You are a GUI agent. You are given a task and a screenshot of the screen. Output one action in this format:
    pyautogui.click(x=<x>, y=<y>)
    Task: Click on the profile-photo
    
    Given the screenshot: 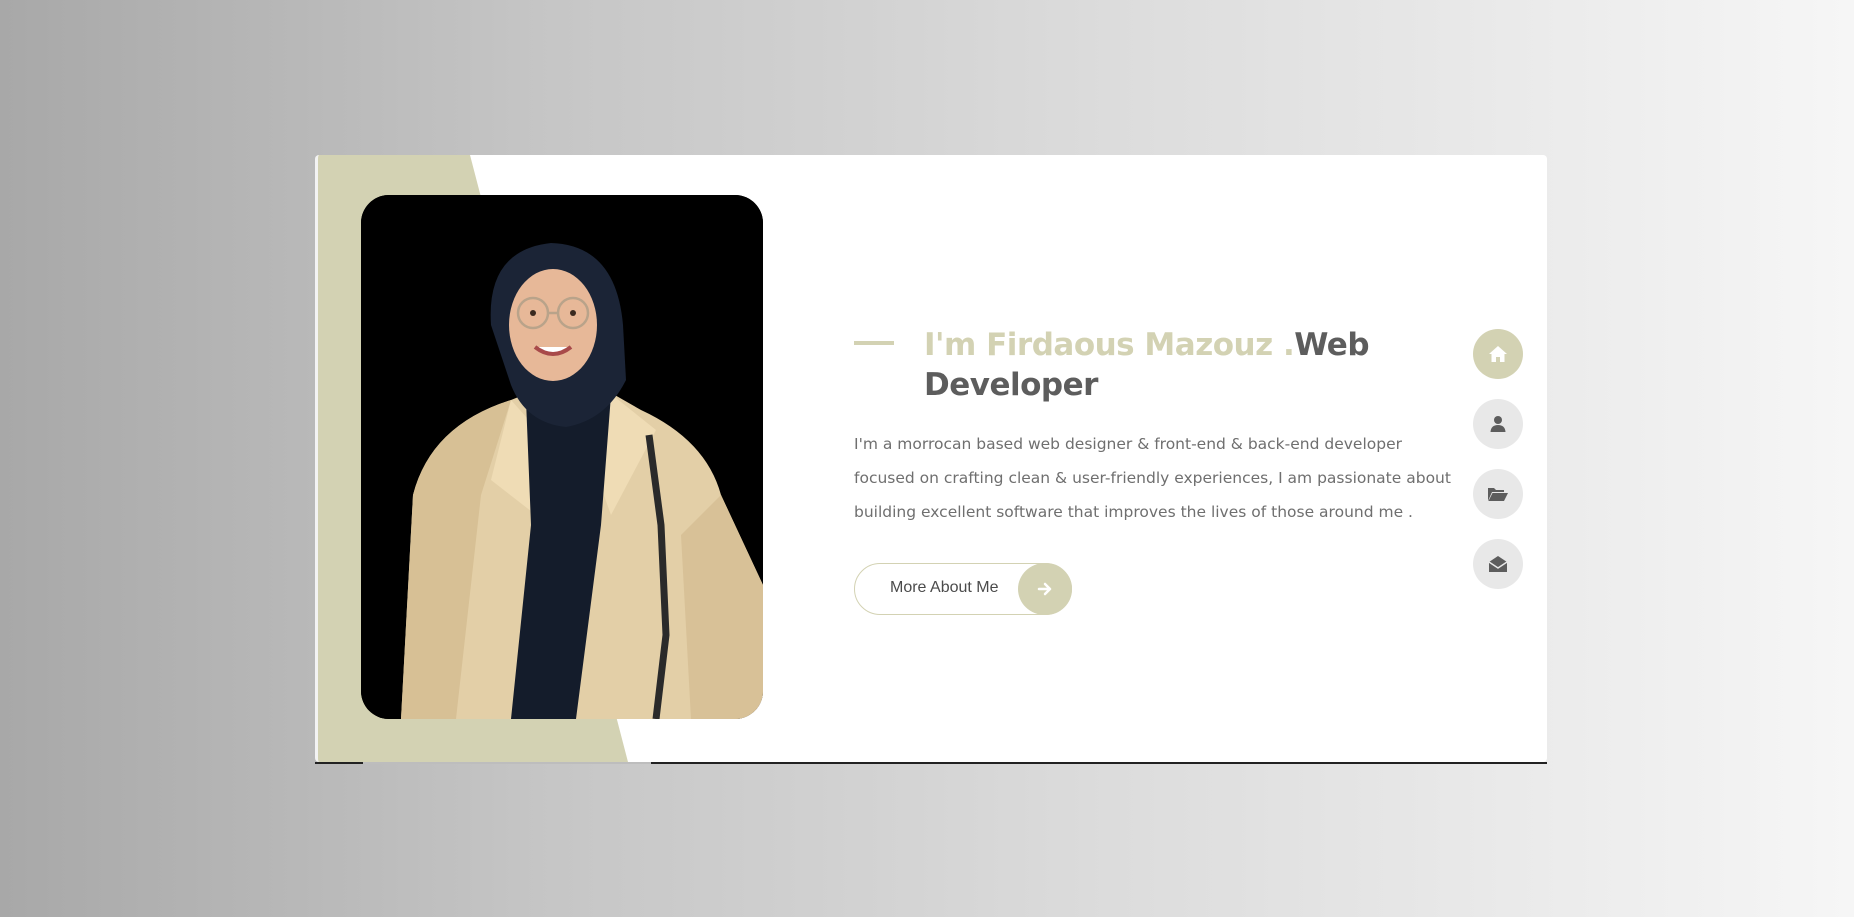 What is the action you would take?
    pyautogui.click(x=562, y=457)
    